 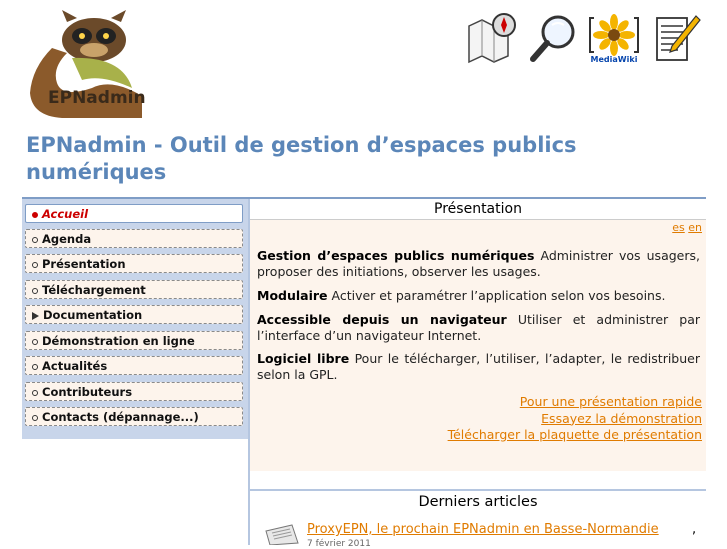 What do you see at coordinates (687, 227) in the screenshot?
I see `language-switcher: es en` at bounding box center [687, 227].